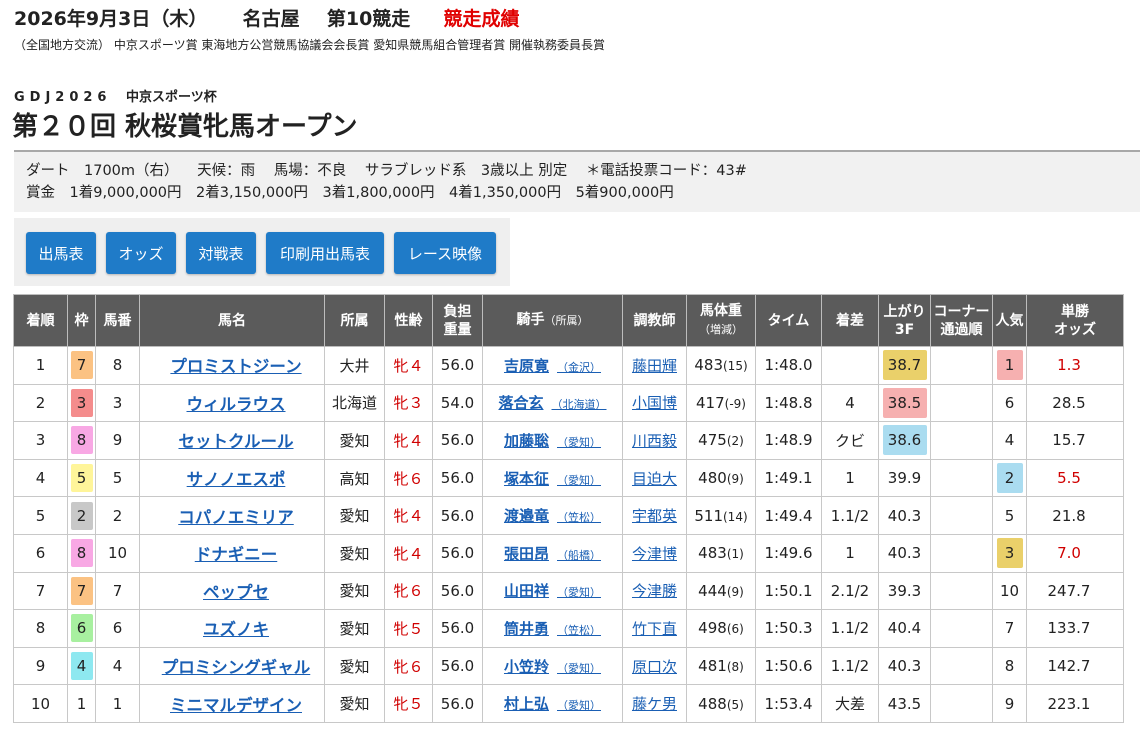  I want to click on col-weight: 負担 重量, so click(457, 320).